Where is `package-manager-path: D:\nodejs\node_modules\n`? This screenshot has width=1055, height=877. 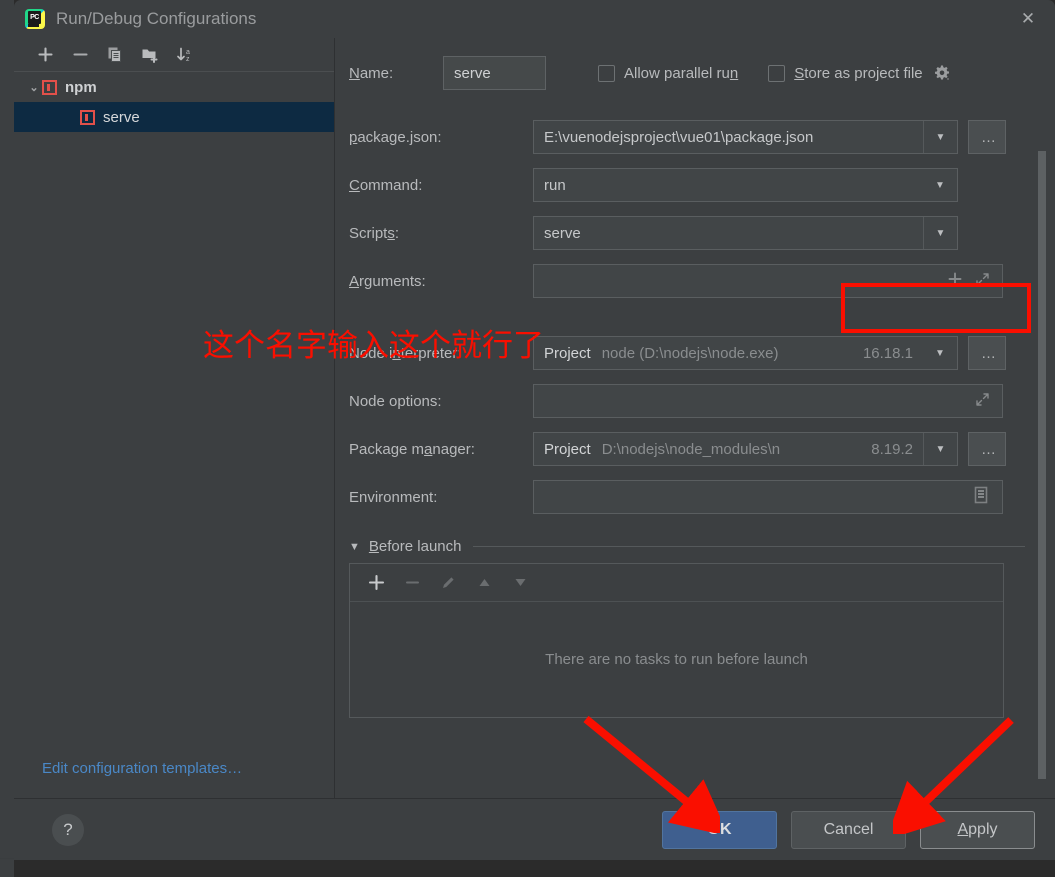 package-manager-path: D:\nodejs\node_modules\n is located at coordinates (691, 449).